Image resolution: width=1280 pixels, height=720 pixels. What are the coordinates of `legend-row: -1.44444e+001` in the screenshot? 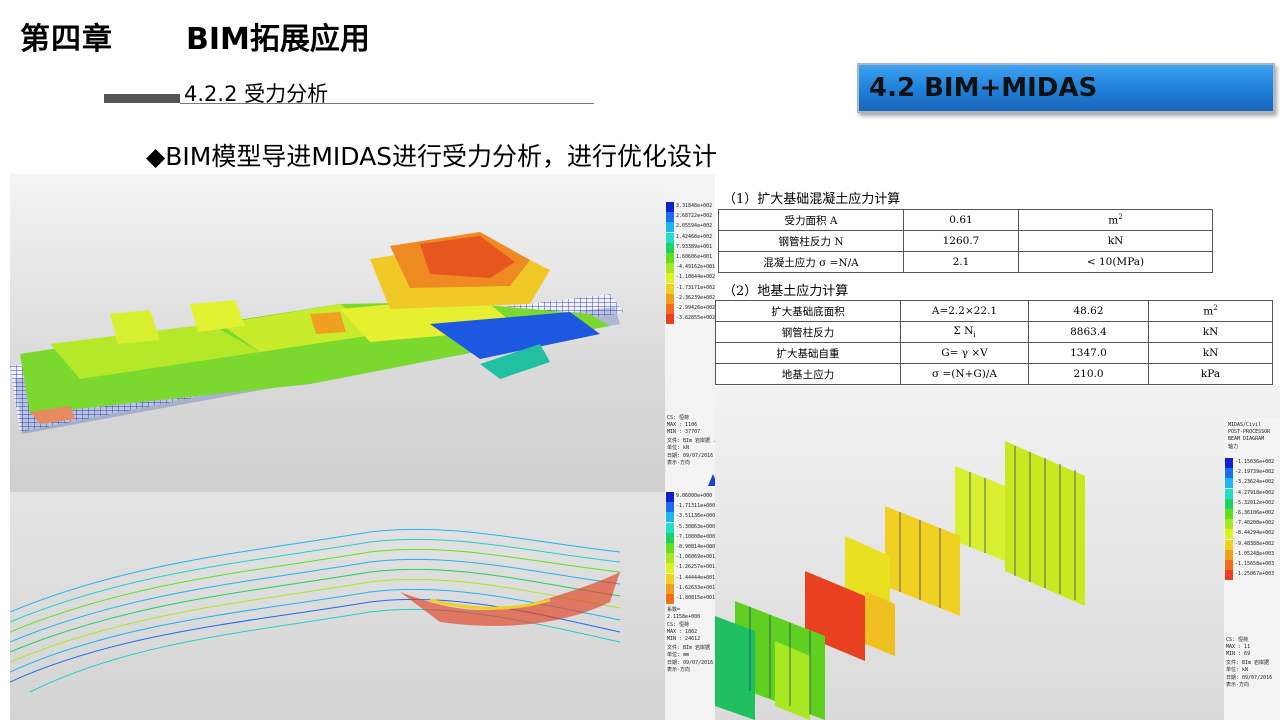 It's located at (690, 578).